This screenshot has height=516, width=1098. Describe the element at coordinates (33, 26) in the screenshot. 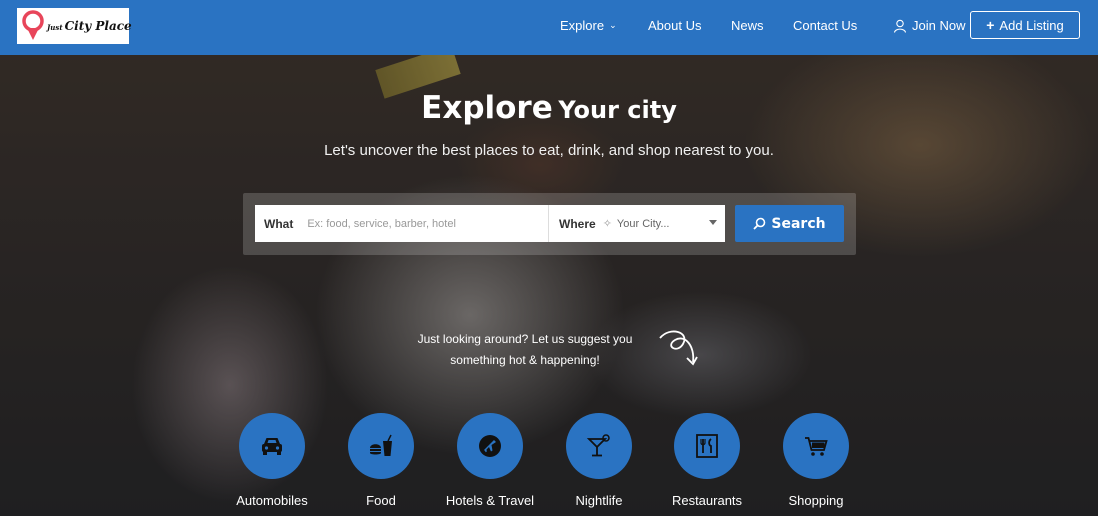

I see `map-pin-icon` at that location.